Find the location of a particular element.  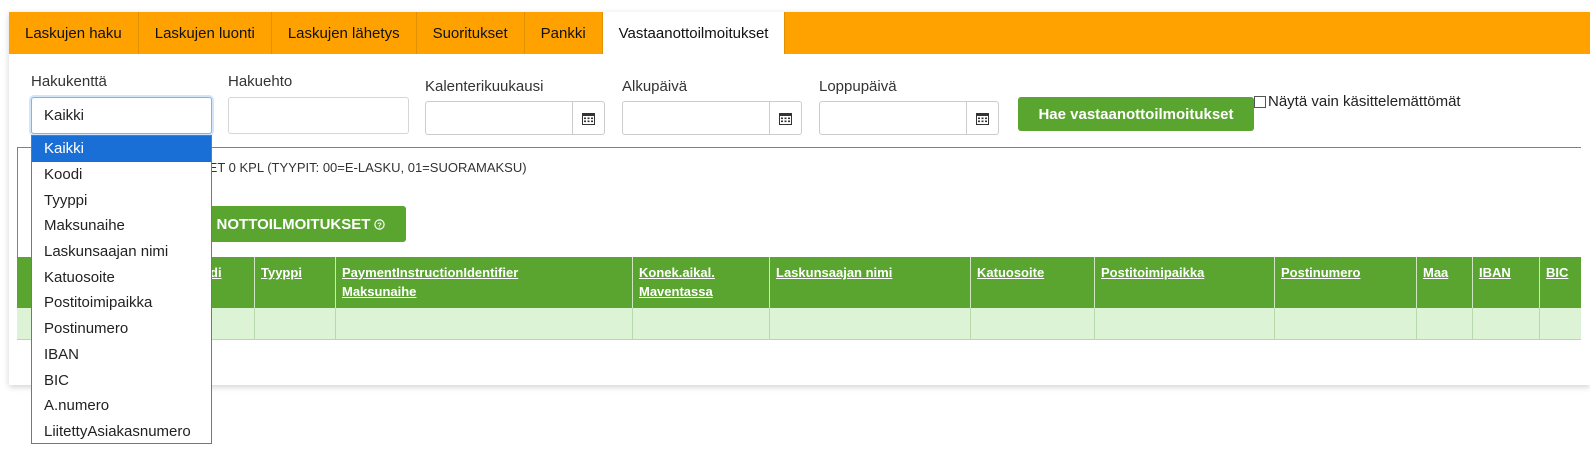

loppupaiva-field is located at coordinates (909, 118).